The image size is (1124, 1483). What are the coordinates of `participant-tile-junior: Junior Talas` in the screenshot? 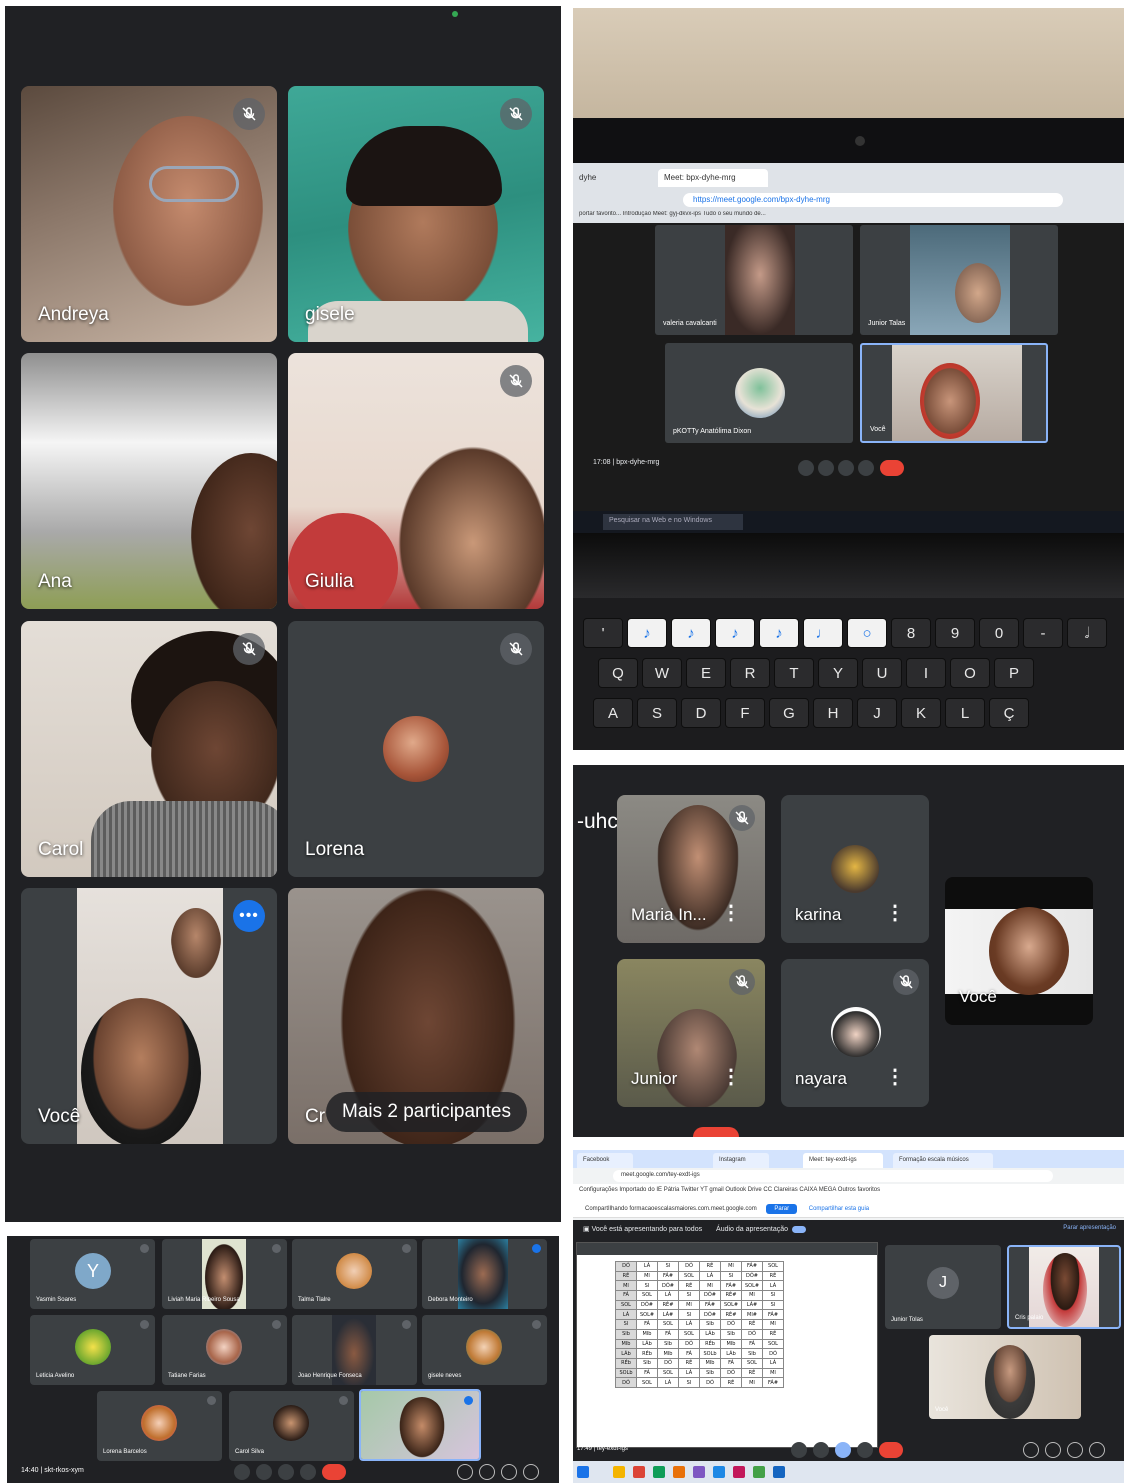 It's located at (959, 280).